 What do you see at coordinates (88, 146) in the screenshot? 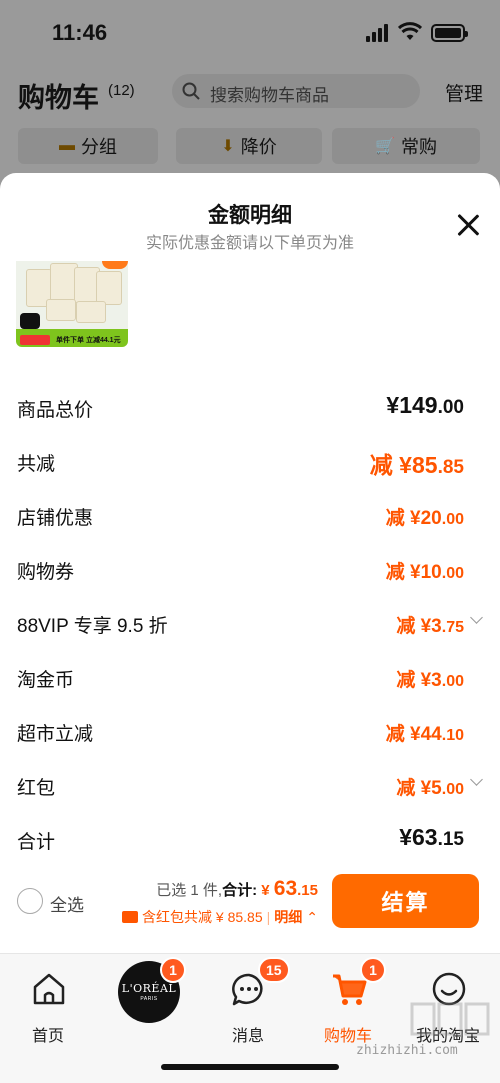
I see `filter-chip-group: ▬ 分组` at bounding box center [88, 146].